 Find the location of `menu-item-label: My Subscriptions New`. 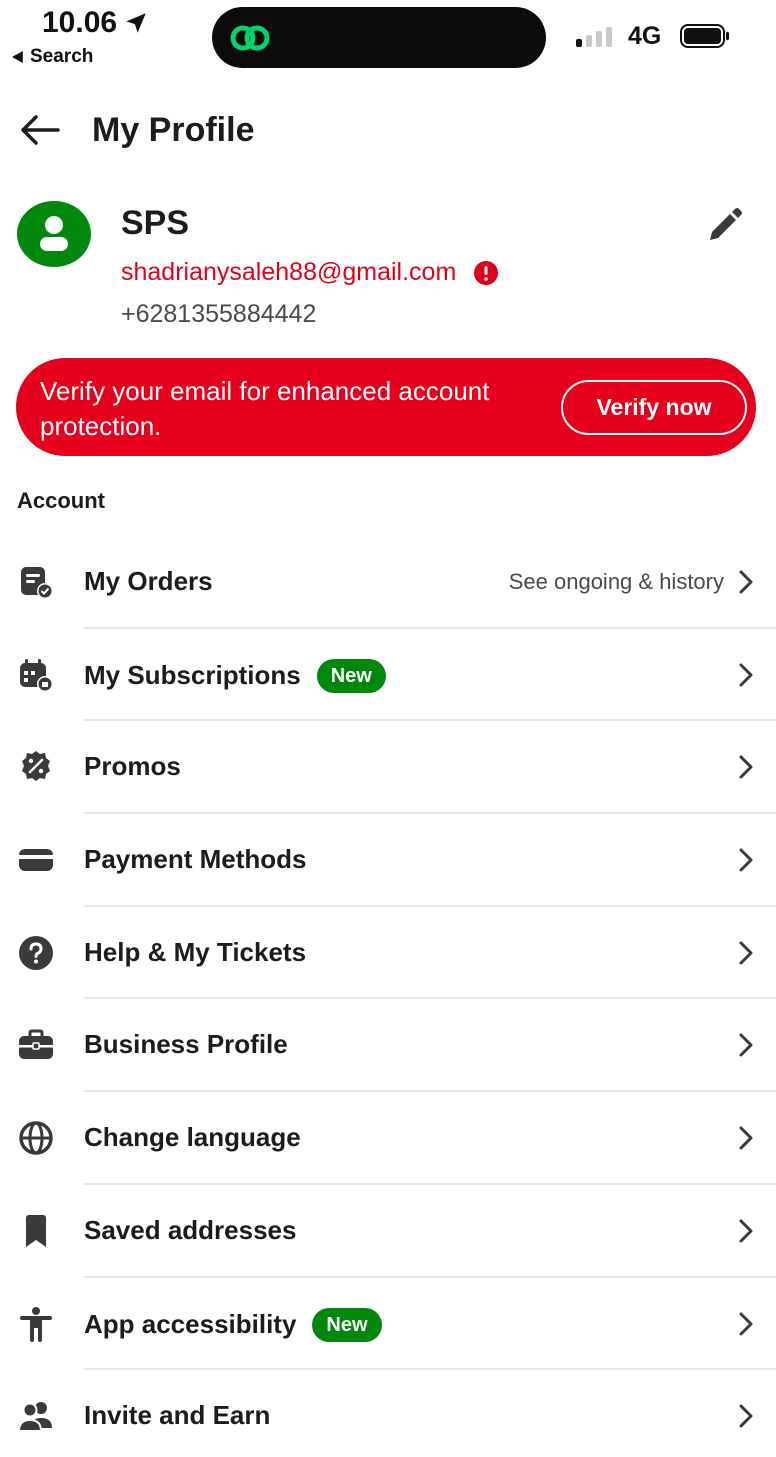

menu-item-label: My Subscriptions New is located at coordinates (235, 675).